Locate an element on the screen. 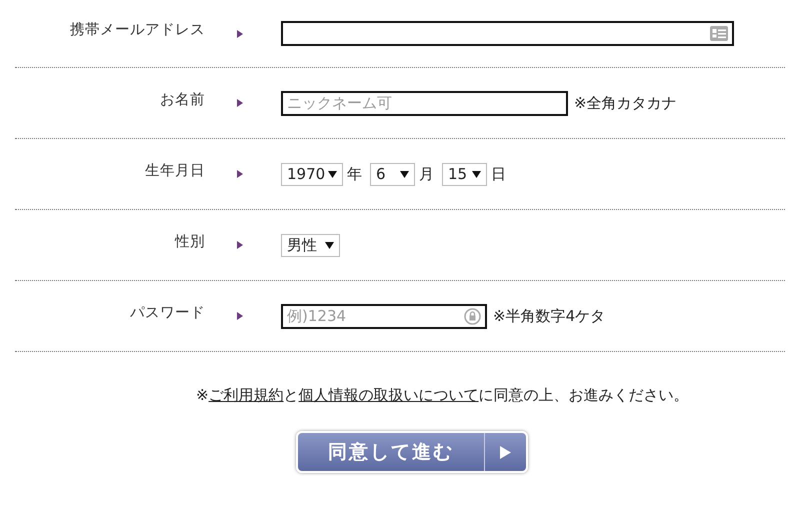 The image size is (800, 511). select-field: 15 is located at coordinates (464, 174).